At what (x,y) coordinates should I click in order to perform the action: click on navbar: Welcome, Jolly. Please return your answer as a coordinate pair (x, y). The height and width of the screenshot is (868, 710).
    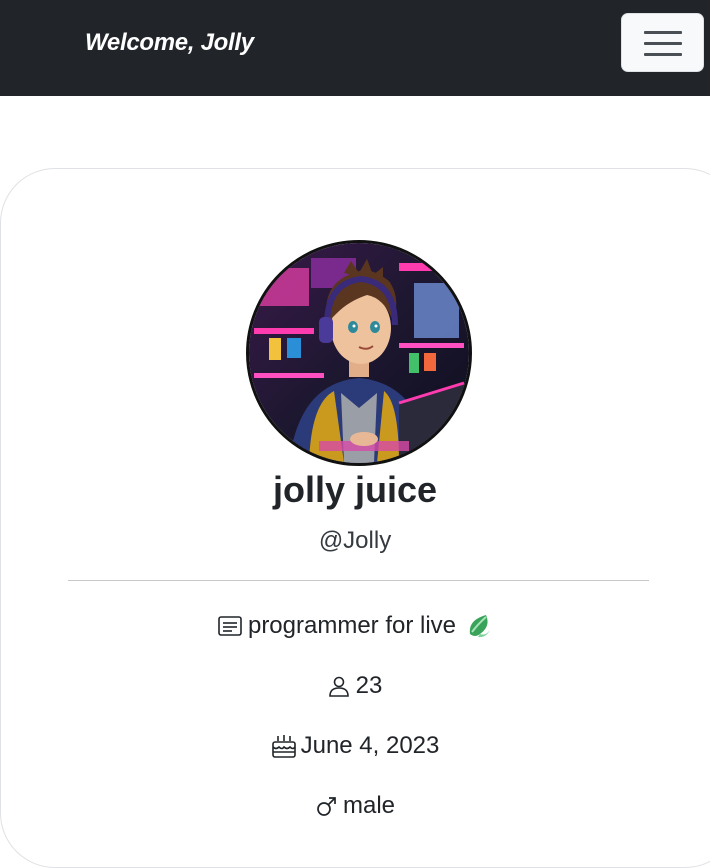
    Looking at the image, I should click on (355, 48).